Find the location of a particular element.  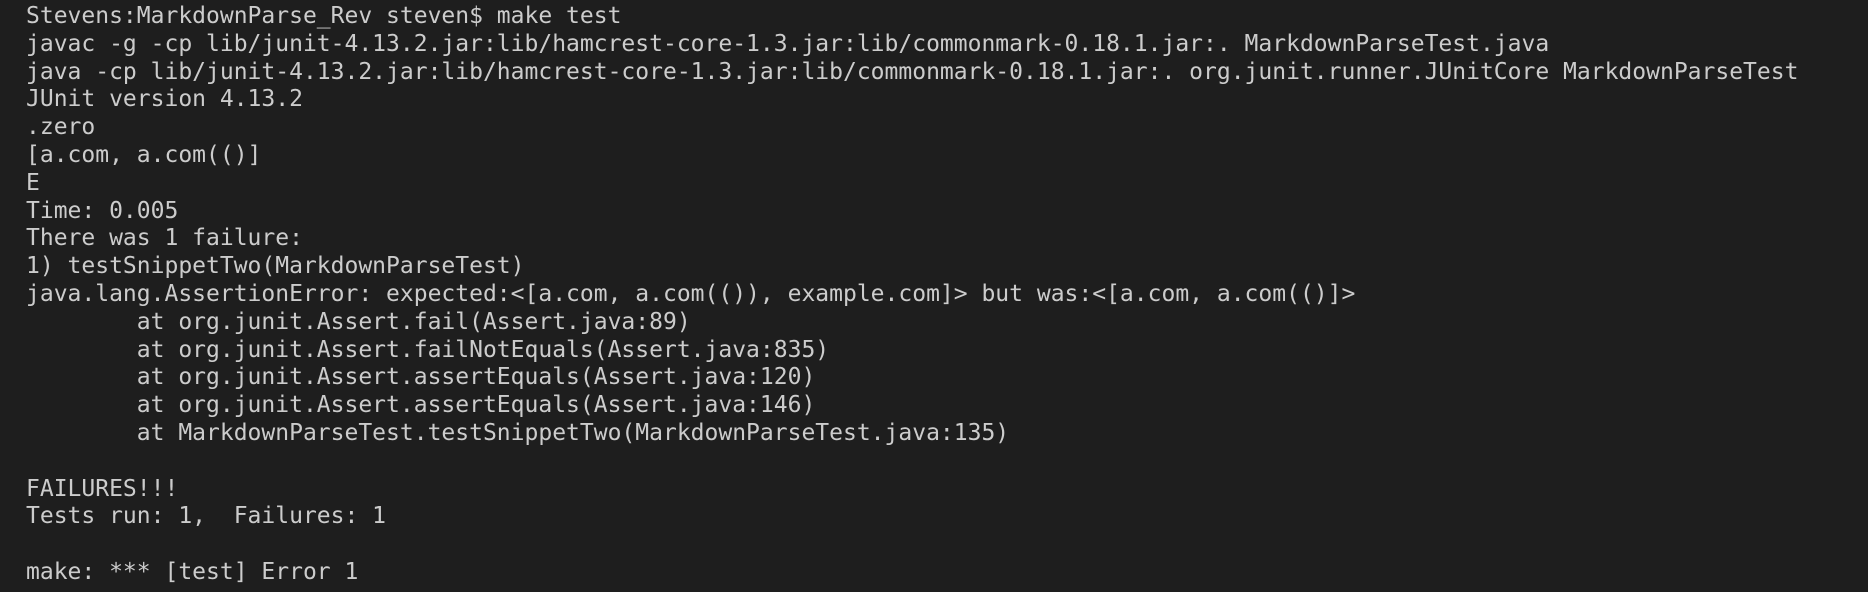

output-line: [a.com, a.com(()] is located at coordinates (144, 154).